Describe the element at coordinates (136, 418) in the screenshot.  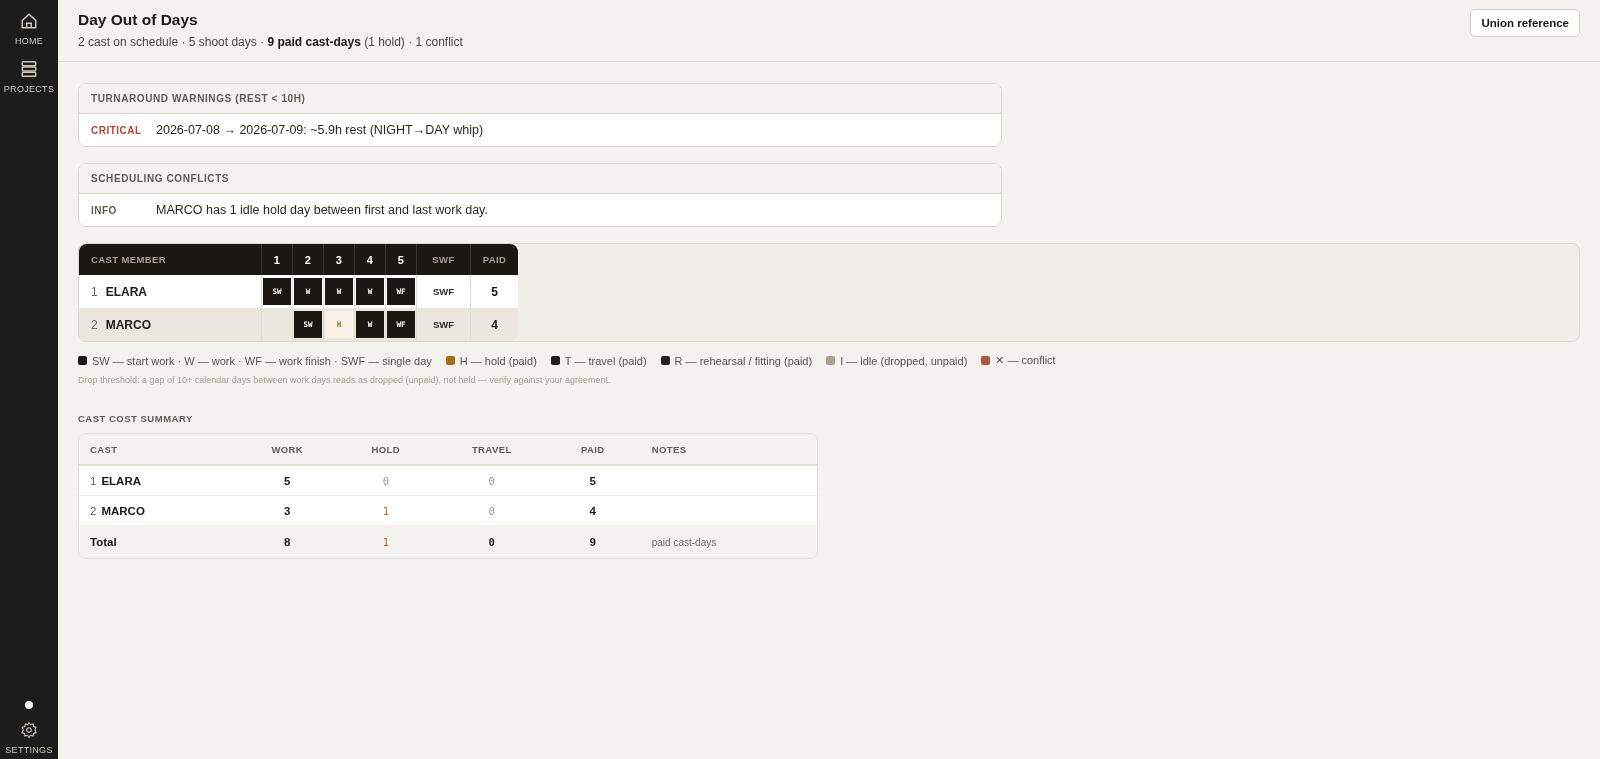
I see `section-title: CAST COST SUMMARY` at that location.